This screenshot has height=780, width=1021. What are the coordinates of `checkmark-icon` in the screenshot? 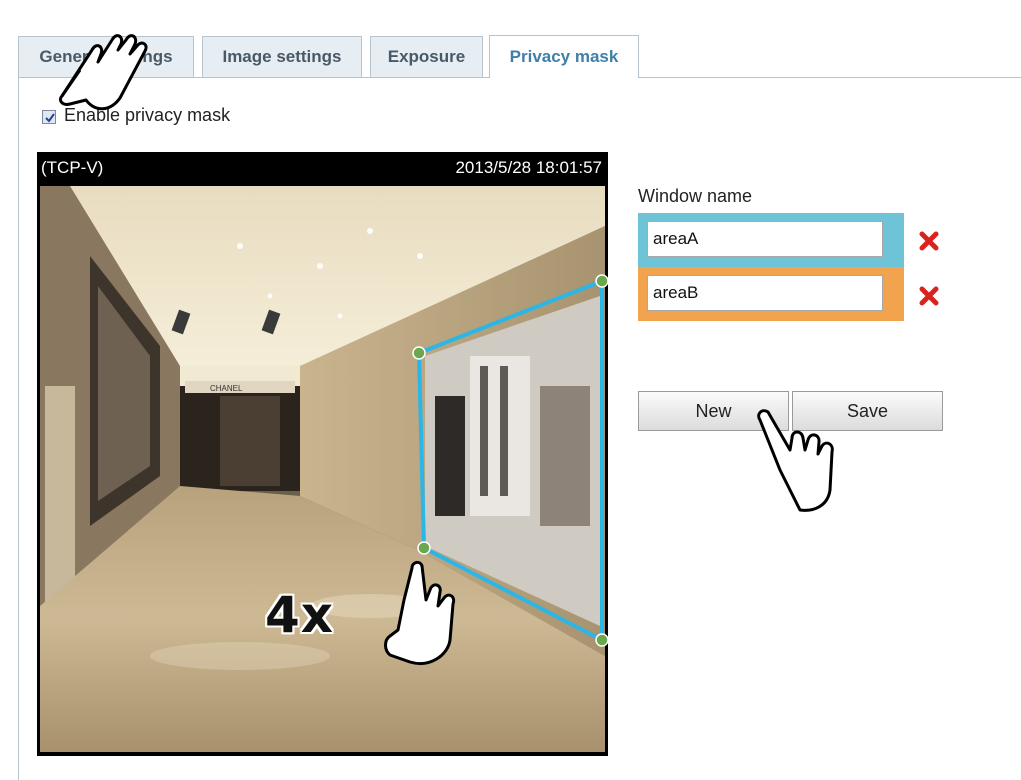 It's located at (50, 117).